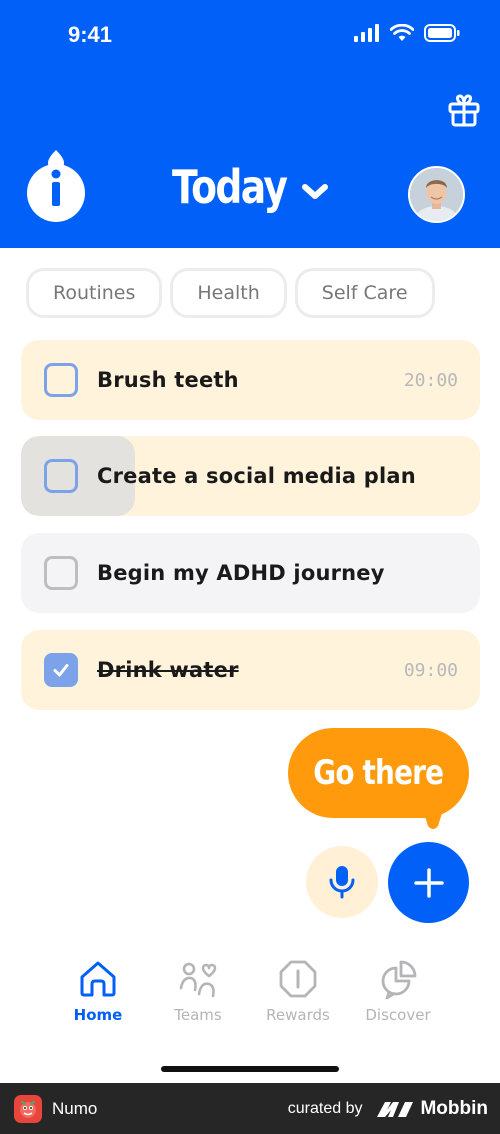 This screenshot has width=500, height=1134. I want to click on nav-item-home: Home, so click(98, 991).